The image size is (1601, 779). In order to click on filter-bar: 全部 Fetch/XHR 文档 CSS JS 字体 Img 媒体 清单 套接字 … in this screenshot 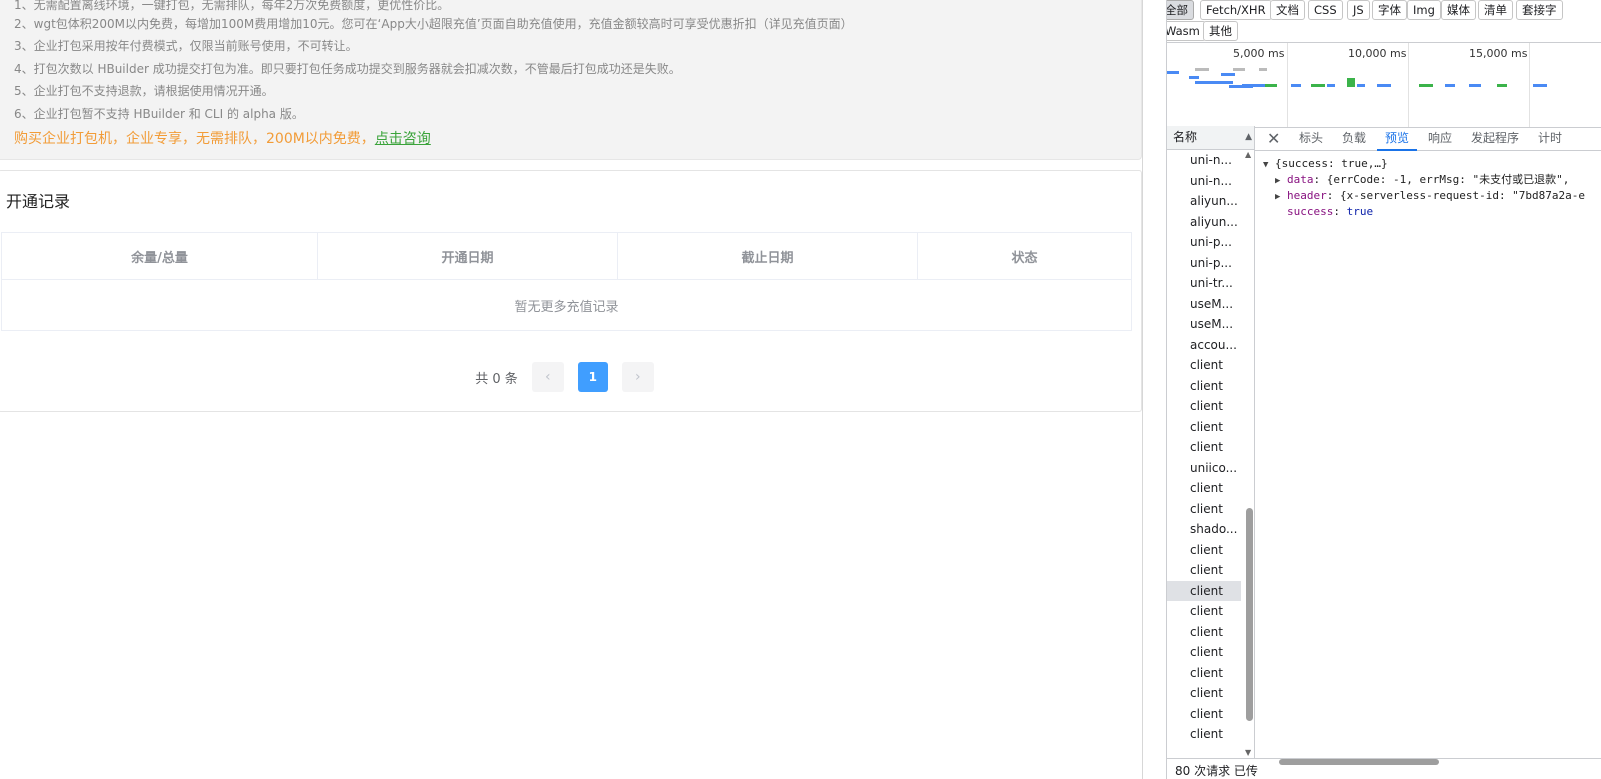, I will do `click(1384, 21)`.